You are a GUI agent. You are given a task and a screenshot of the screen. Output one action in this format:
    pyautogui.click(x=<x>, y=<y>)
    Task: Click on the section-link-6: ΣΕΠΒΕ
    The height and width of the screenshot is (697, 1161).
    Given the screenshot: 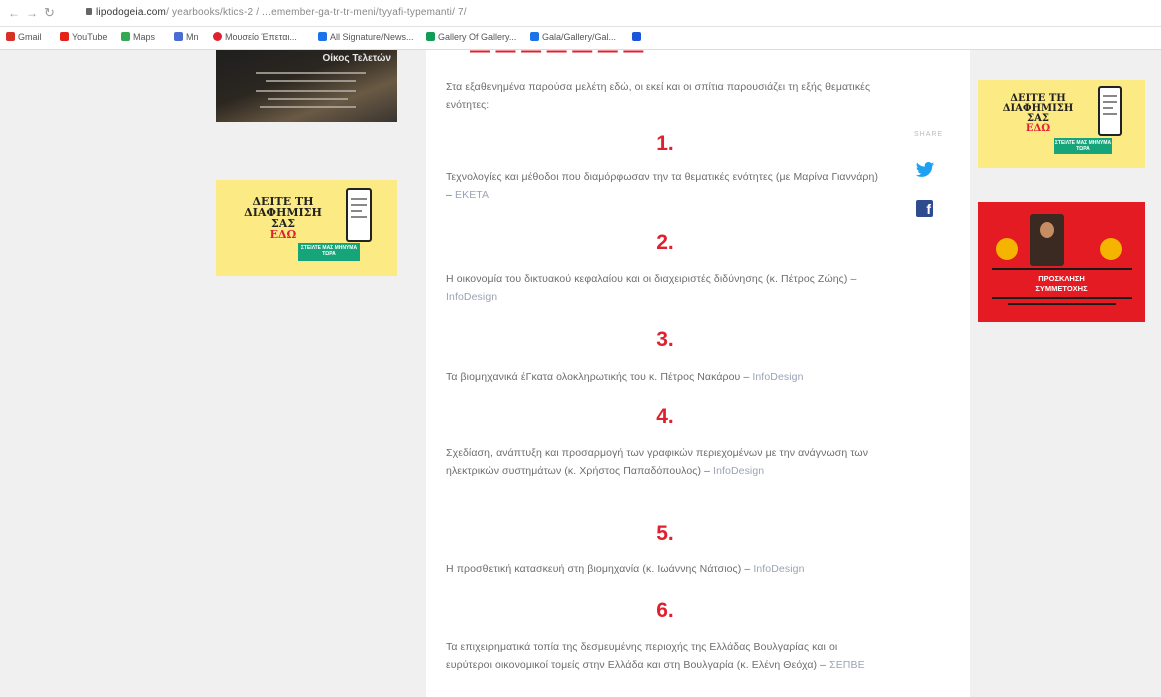 What is the action you would take?
    pyautogui.click(x=847, y=665)
    